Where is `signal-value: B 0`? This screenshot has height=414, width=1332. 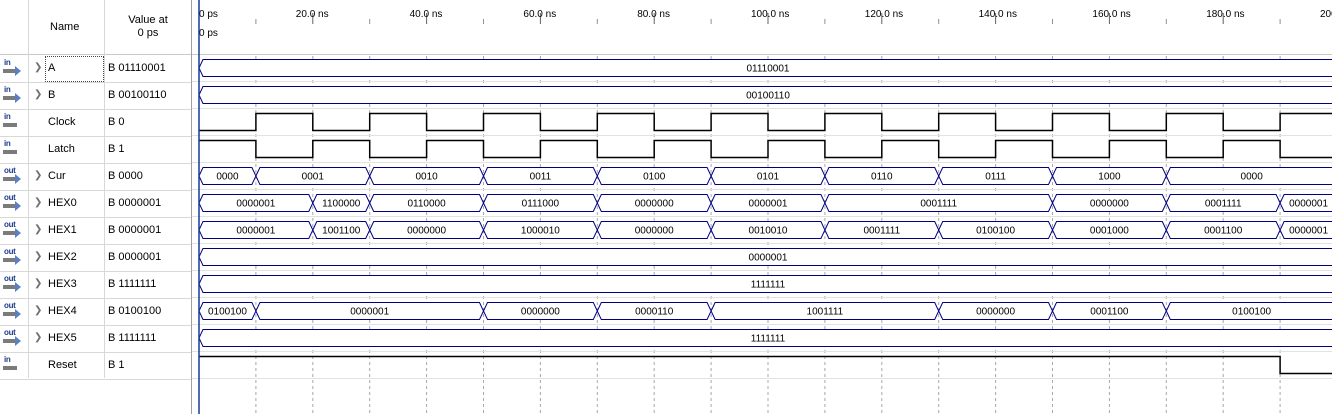 signal-value: B 0 is located at coordinates (116, 122).